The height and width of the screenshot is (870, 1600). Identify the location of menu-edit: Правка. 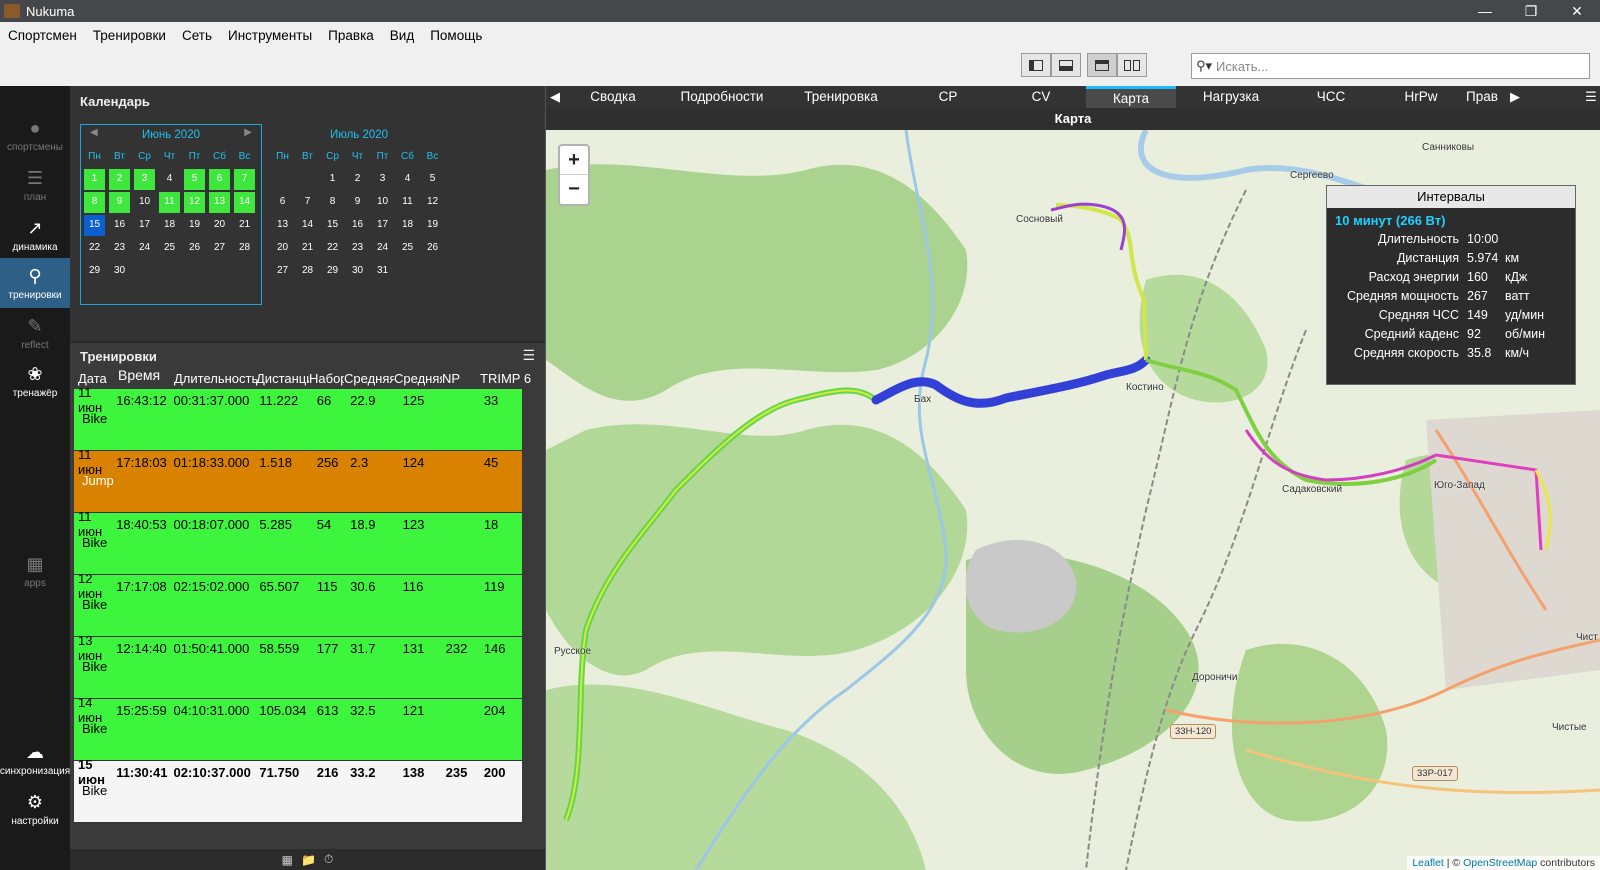
(351, 35).